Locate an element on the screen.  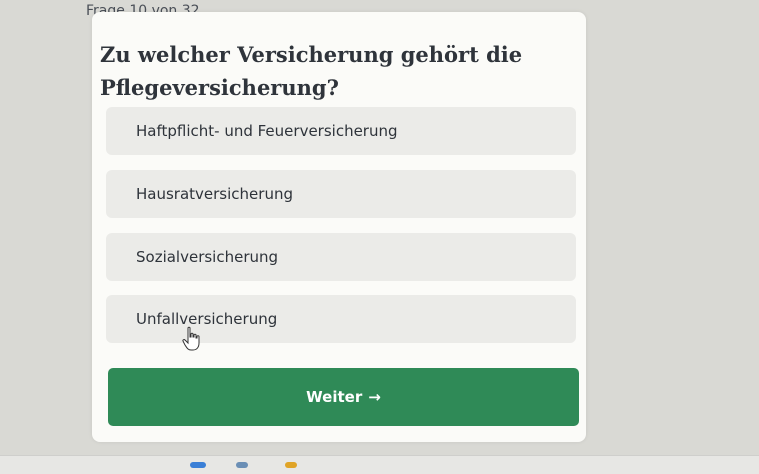
next-button-label: Weiter is located at coordinates (334, 397).